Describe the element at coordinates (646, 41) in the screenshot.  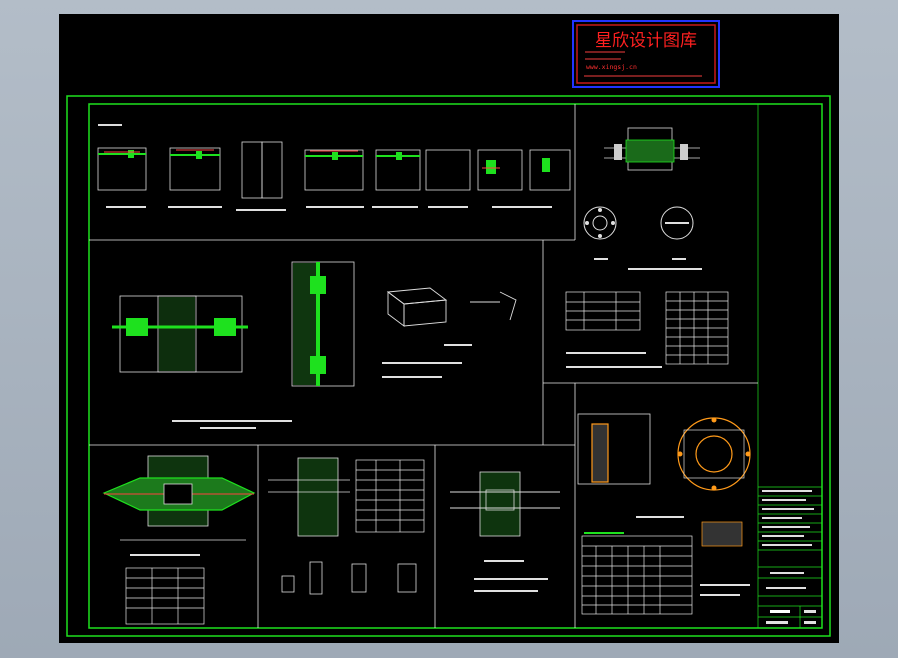
I see `watermark-title: 星欣设计图库` at that location.